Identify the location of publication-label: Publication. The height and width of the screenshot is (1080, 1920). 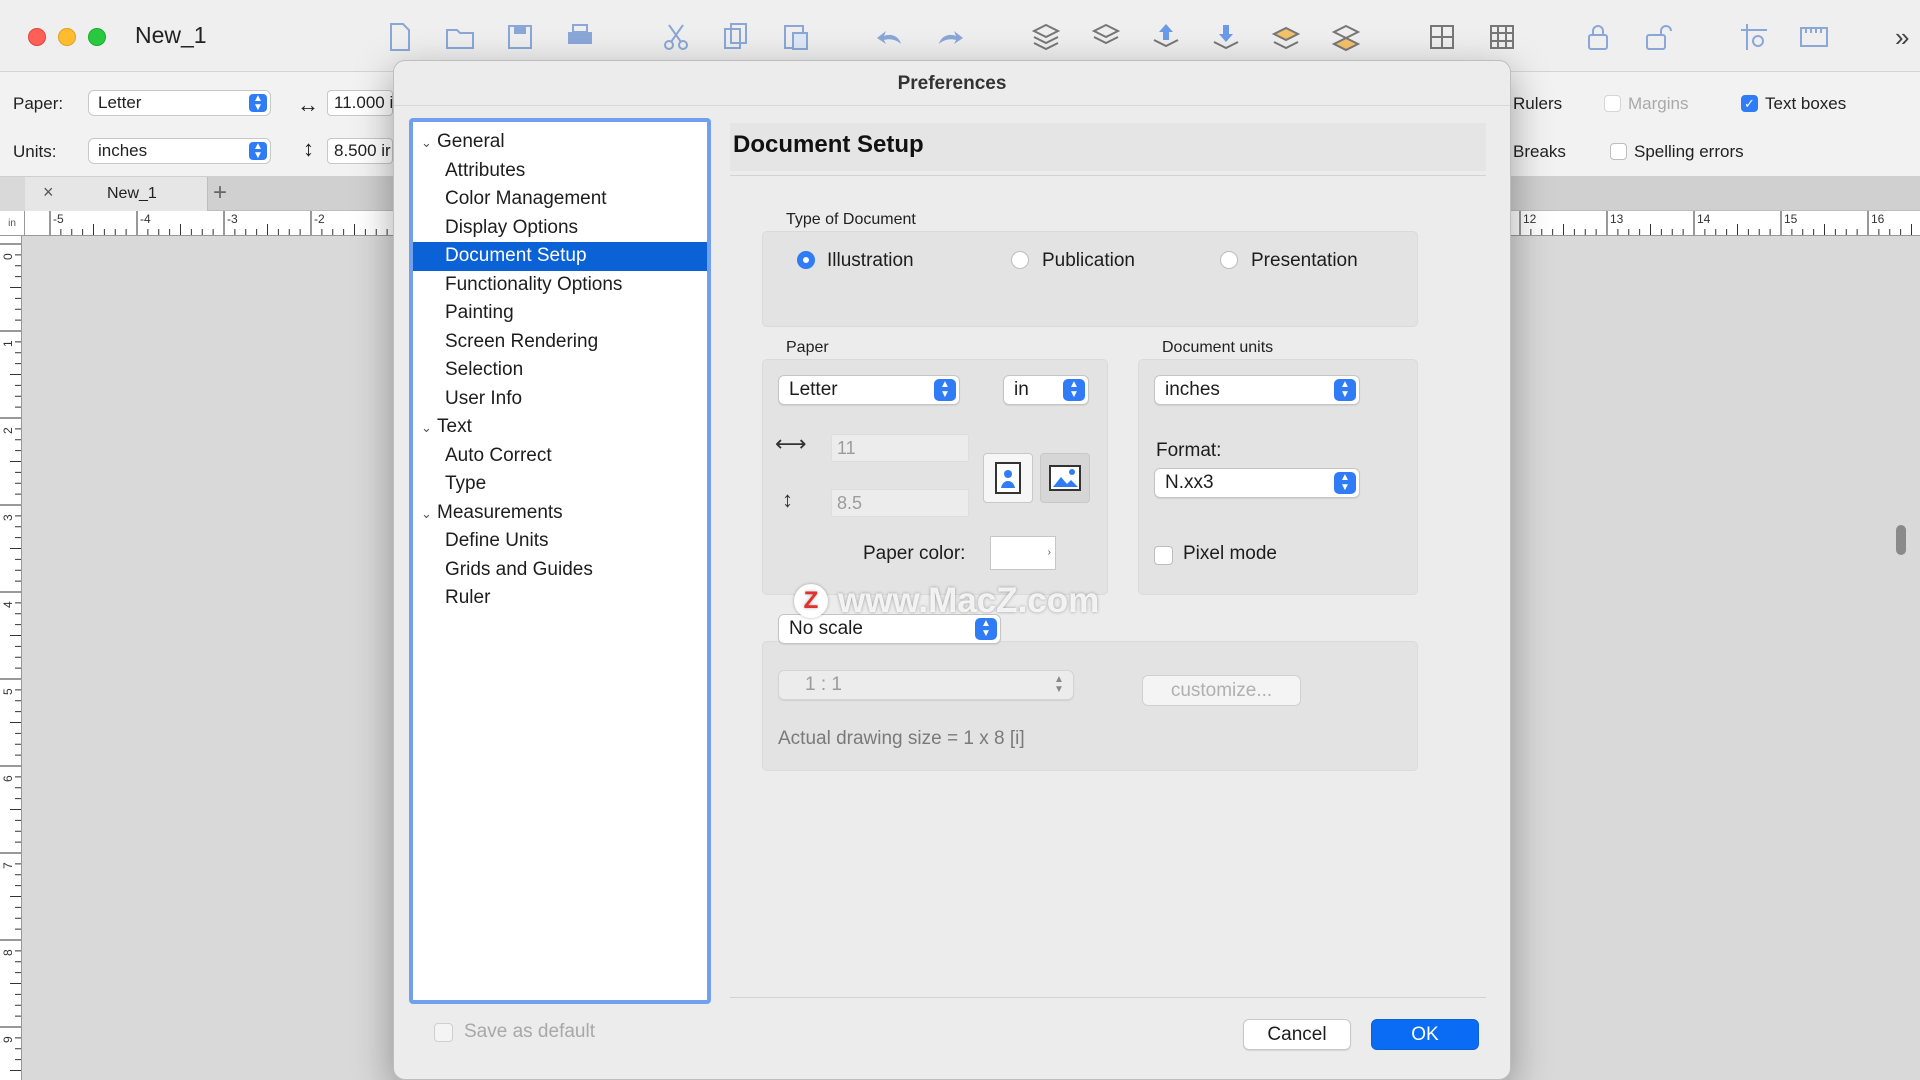
(1088, 260).